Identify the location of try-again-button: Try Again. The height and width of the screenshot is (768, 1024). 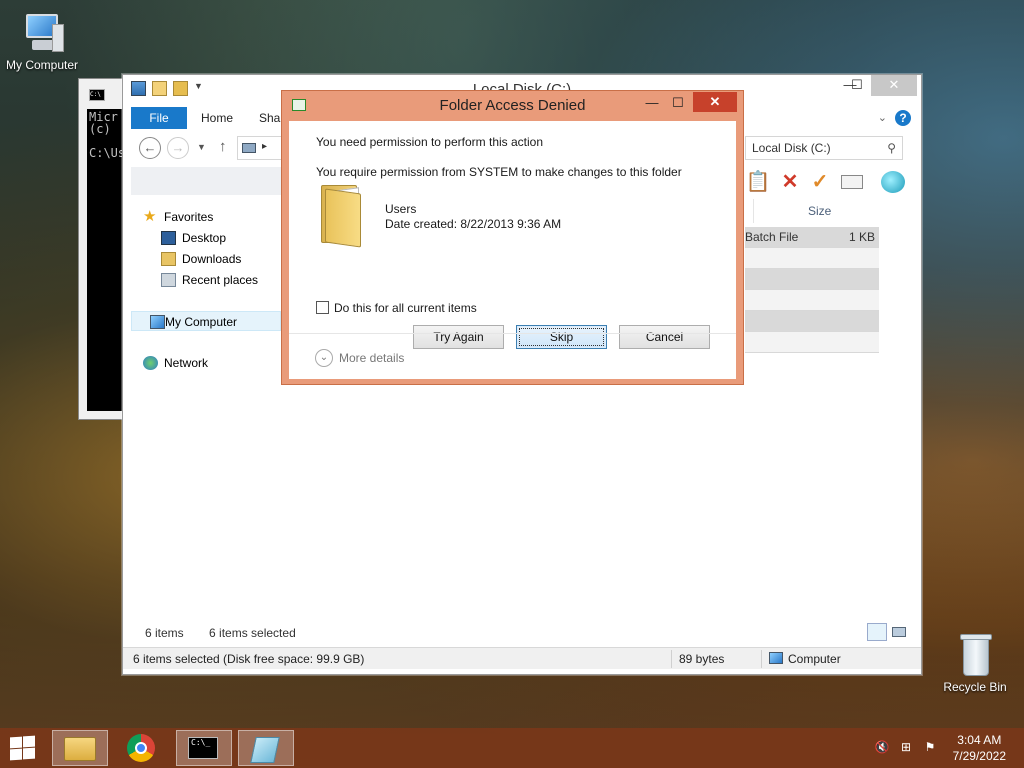
(458, 337).